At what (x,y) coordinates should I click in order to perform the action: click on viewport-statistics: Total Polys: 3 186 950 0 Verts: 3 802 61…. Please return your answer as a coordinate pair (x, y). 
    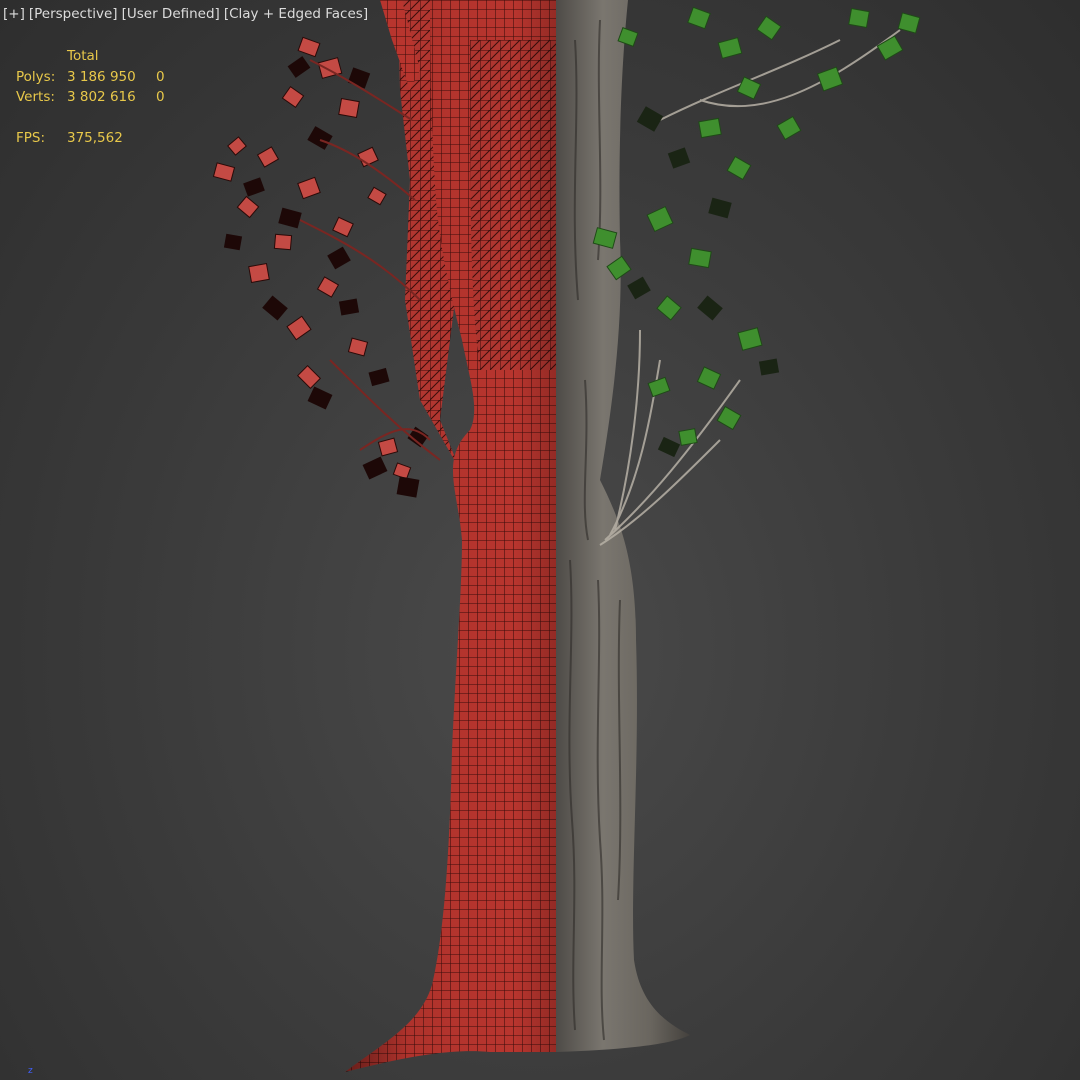
    Looking at the image, I should click on (106, 97).